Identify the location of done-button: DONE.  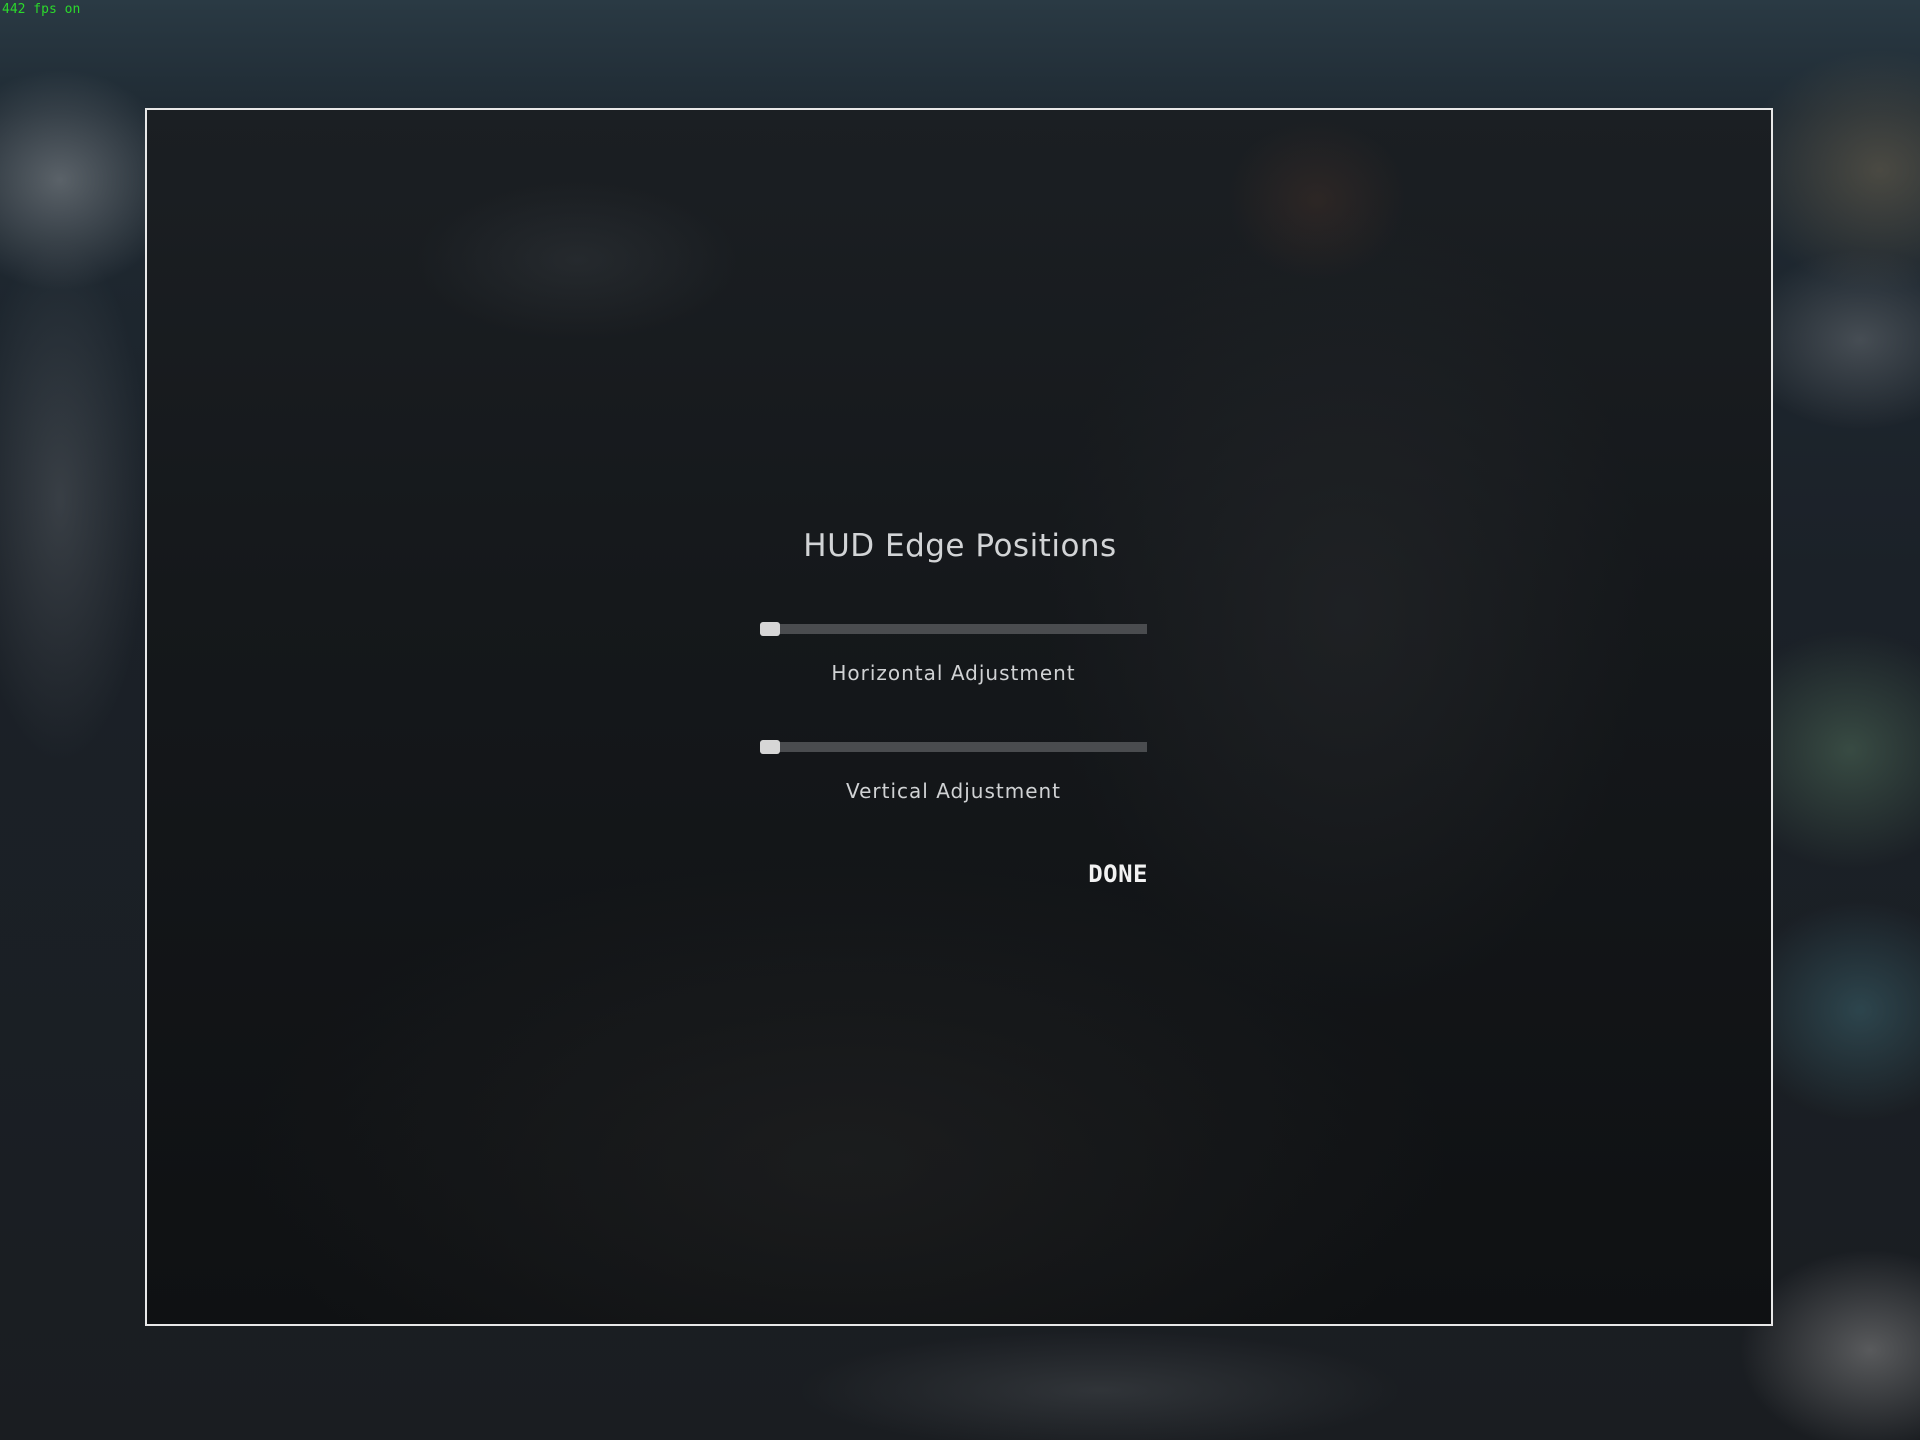
(1108, 874).